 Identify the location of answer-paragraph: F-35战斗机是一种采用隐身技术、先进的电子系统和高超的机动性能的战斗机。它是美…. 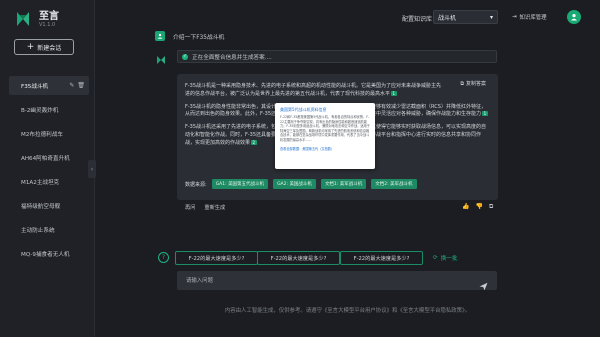
(337, 90).